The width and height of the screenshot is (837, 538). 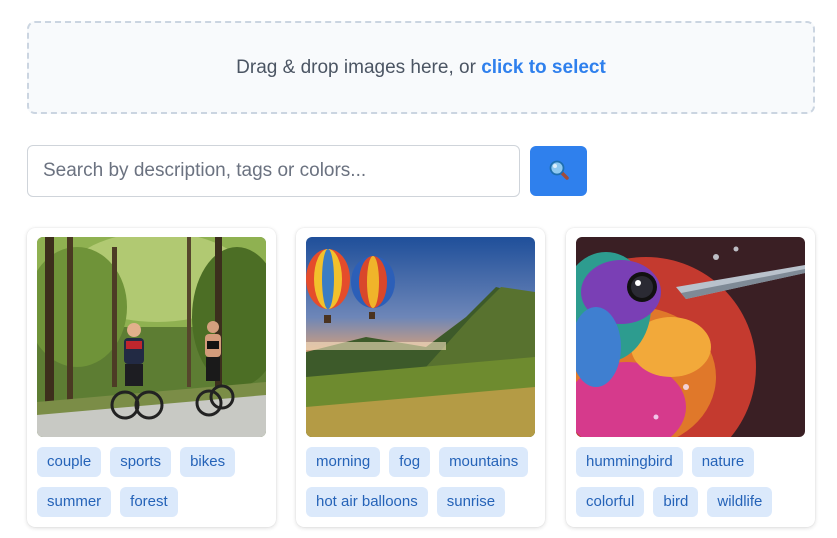 I want to click on search-input, so click(x=273, y=171).